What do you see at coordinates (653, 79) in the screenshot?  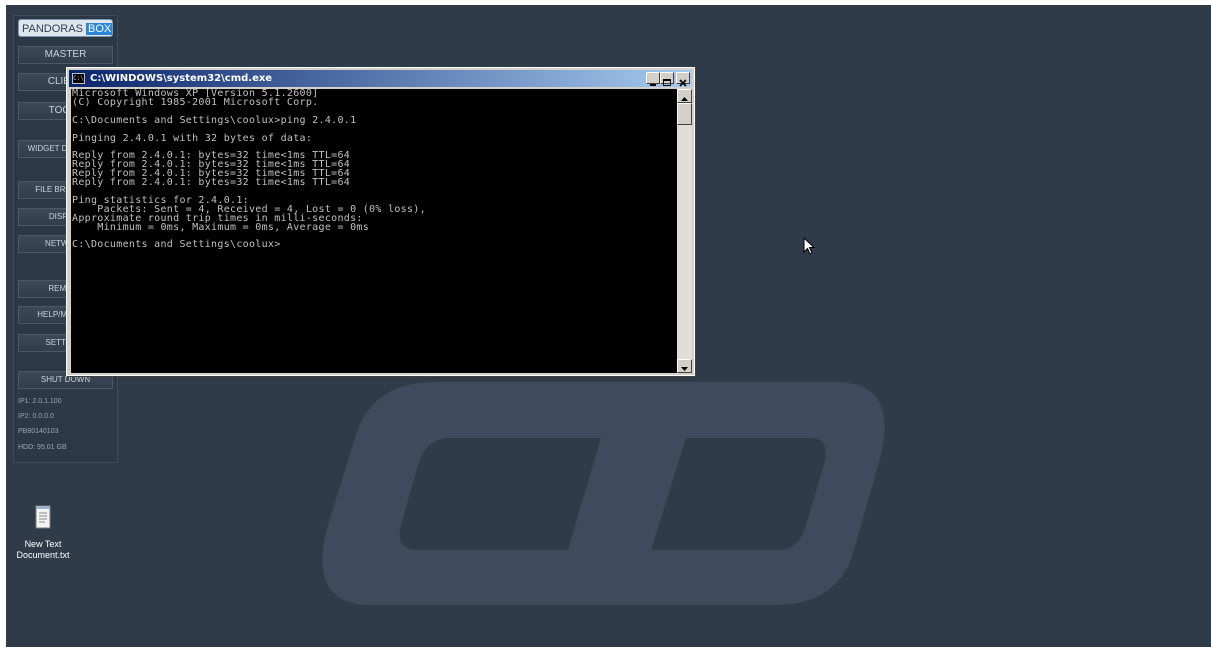 I see `minimize-button` at bounding box center [653, 79].